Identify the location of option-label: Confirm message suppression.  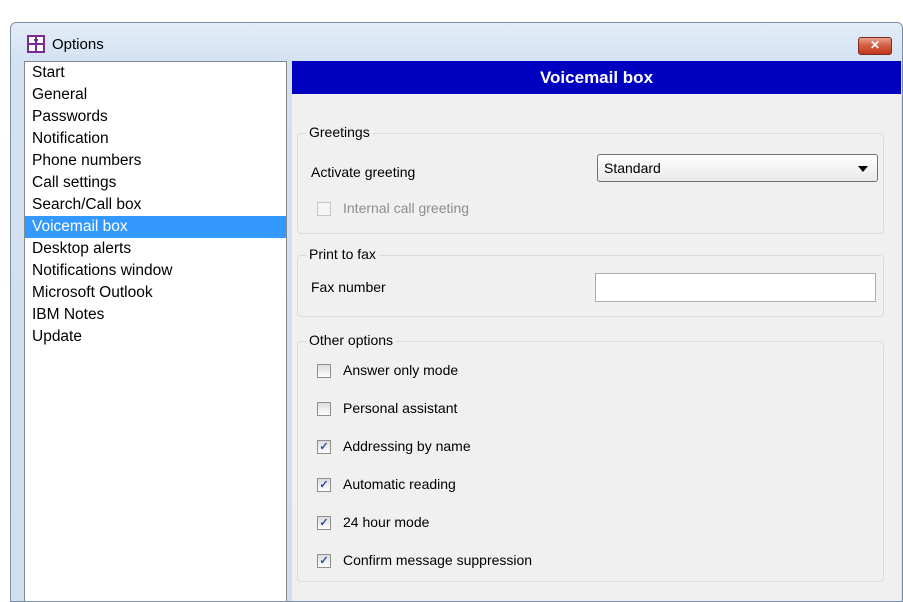
(438, 560).